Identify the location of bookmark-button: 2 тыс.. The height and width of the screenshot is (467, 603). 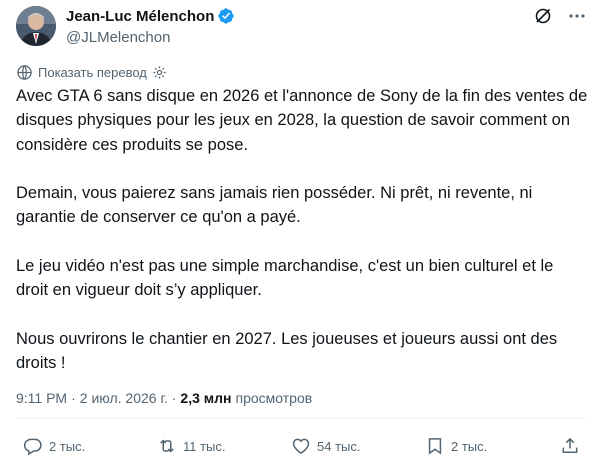
(456, 446).